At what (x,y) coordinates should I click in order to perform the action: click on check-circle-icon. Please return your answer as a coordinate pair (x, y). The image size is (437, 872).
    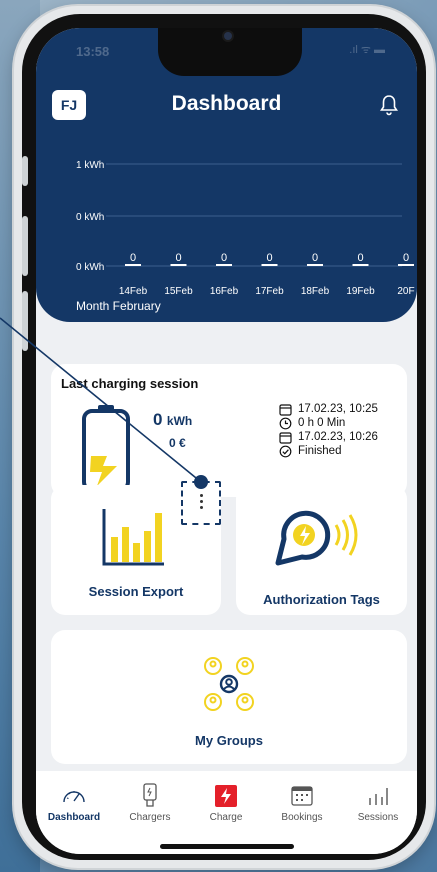
    Looking at the image, I should click on (285, 451).